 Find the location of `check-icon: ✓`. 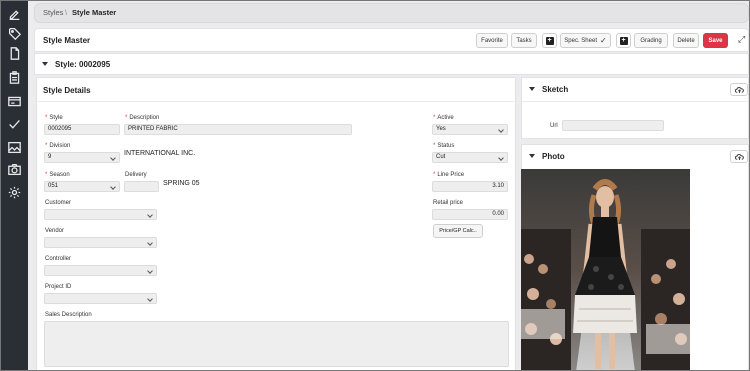

check-icon: ✓ is located at coordinates (603, 40).